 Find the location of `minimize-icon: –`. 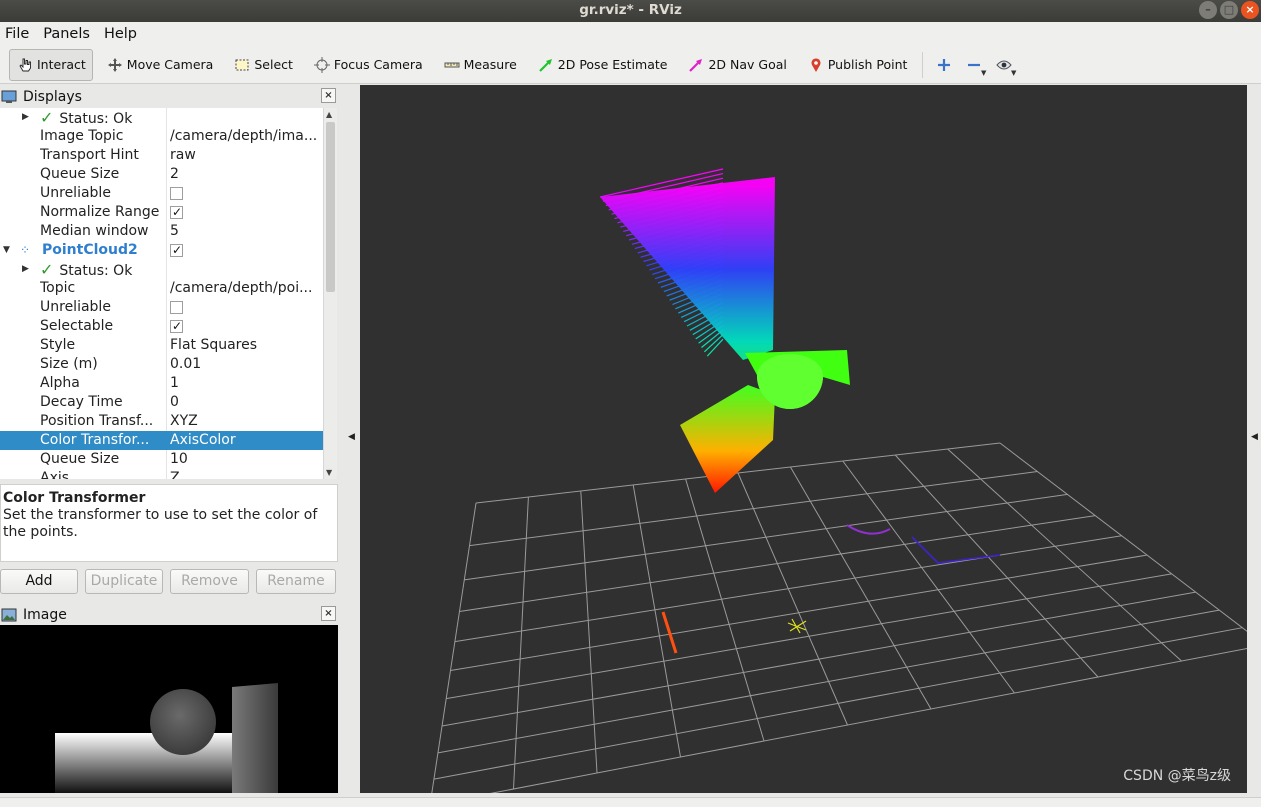

minimize-icon: – is located at coordinates (1208, 10).